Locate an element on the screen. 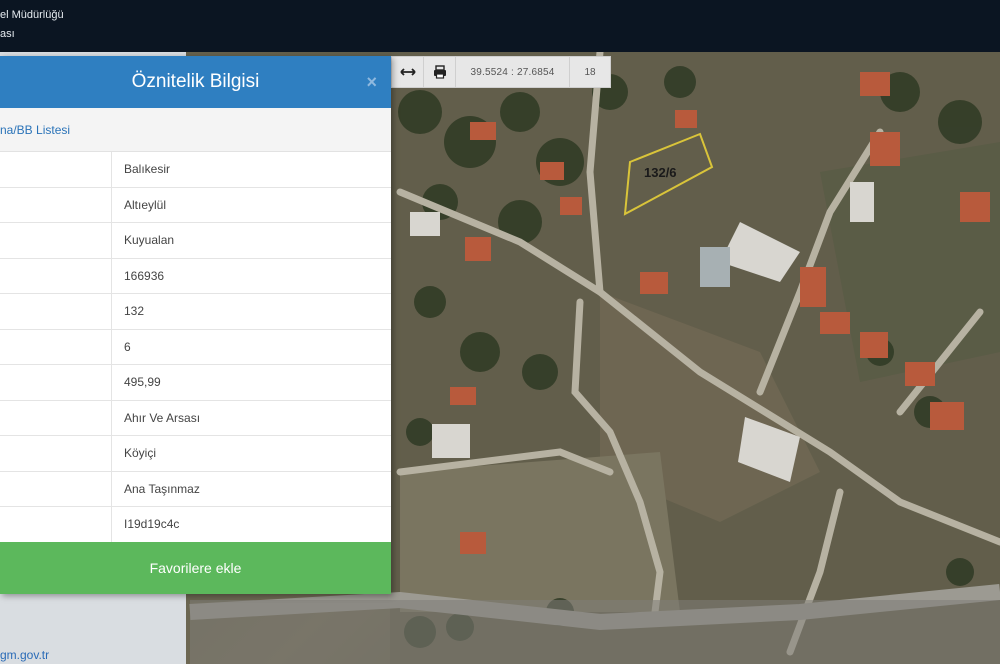  attribute-value: Köyiçi is located at coordinates (140, 453).